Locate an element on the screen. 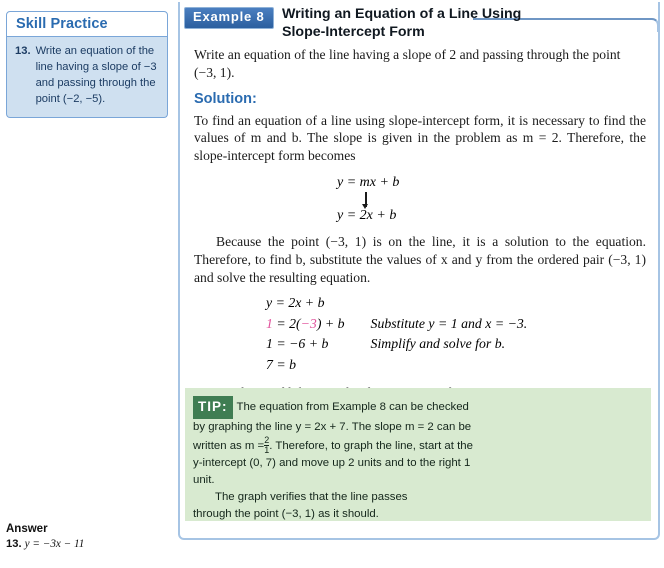 The width and height of the screenshot is (664, 568). solution-label: Solution: is located at coordinates (225, 98).